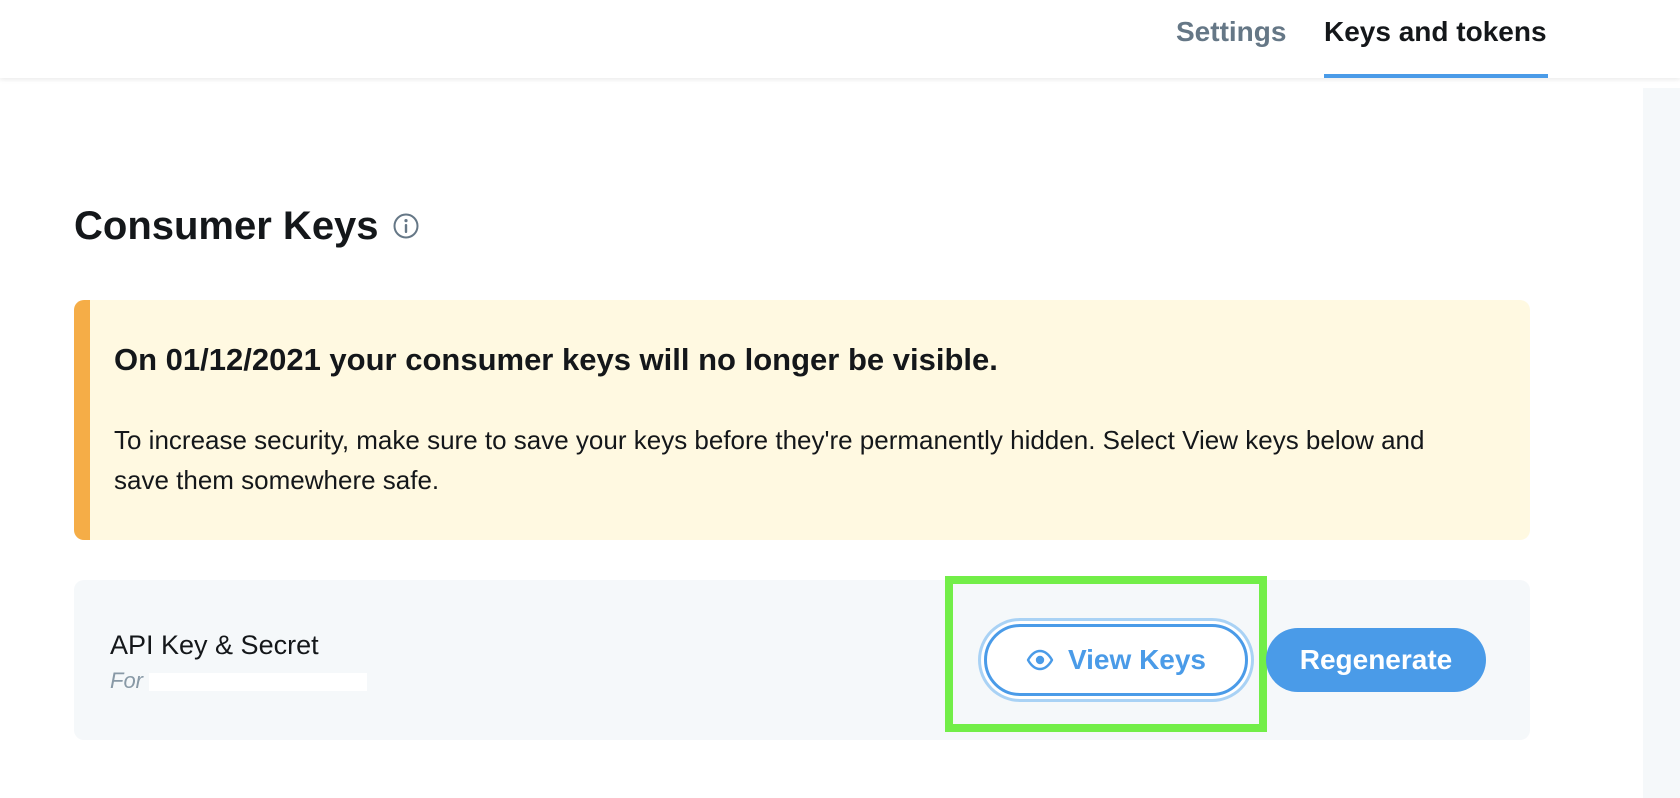 The height and width of the screenshot is (798, 1680). I want to click on warning-accent-bar, so click(82, 420).